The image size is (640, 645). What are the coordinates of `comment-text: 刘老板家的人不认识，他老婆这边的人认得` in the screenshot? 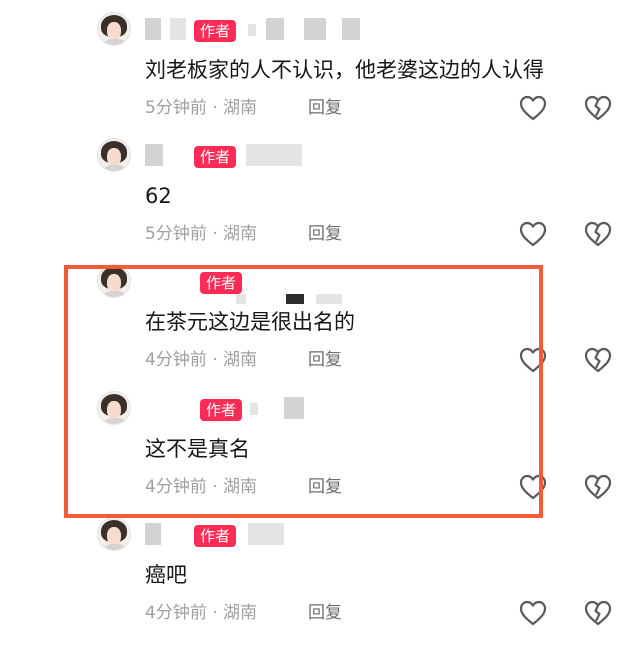 It's located at (344, 70).